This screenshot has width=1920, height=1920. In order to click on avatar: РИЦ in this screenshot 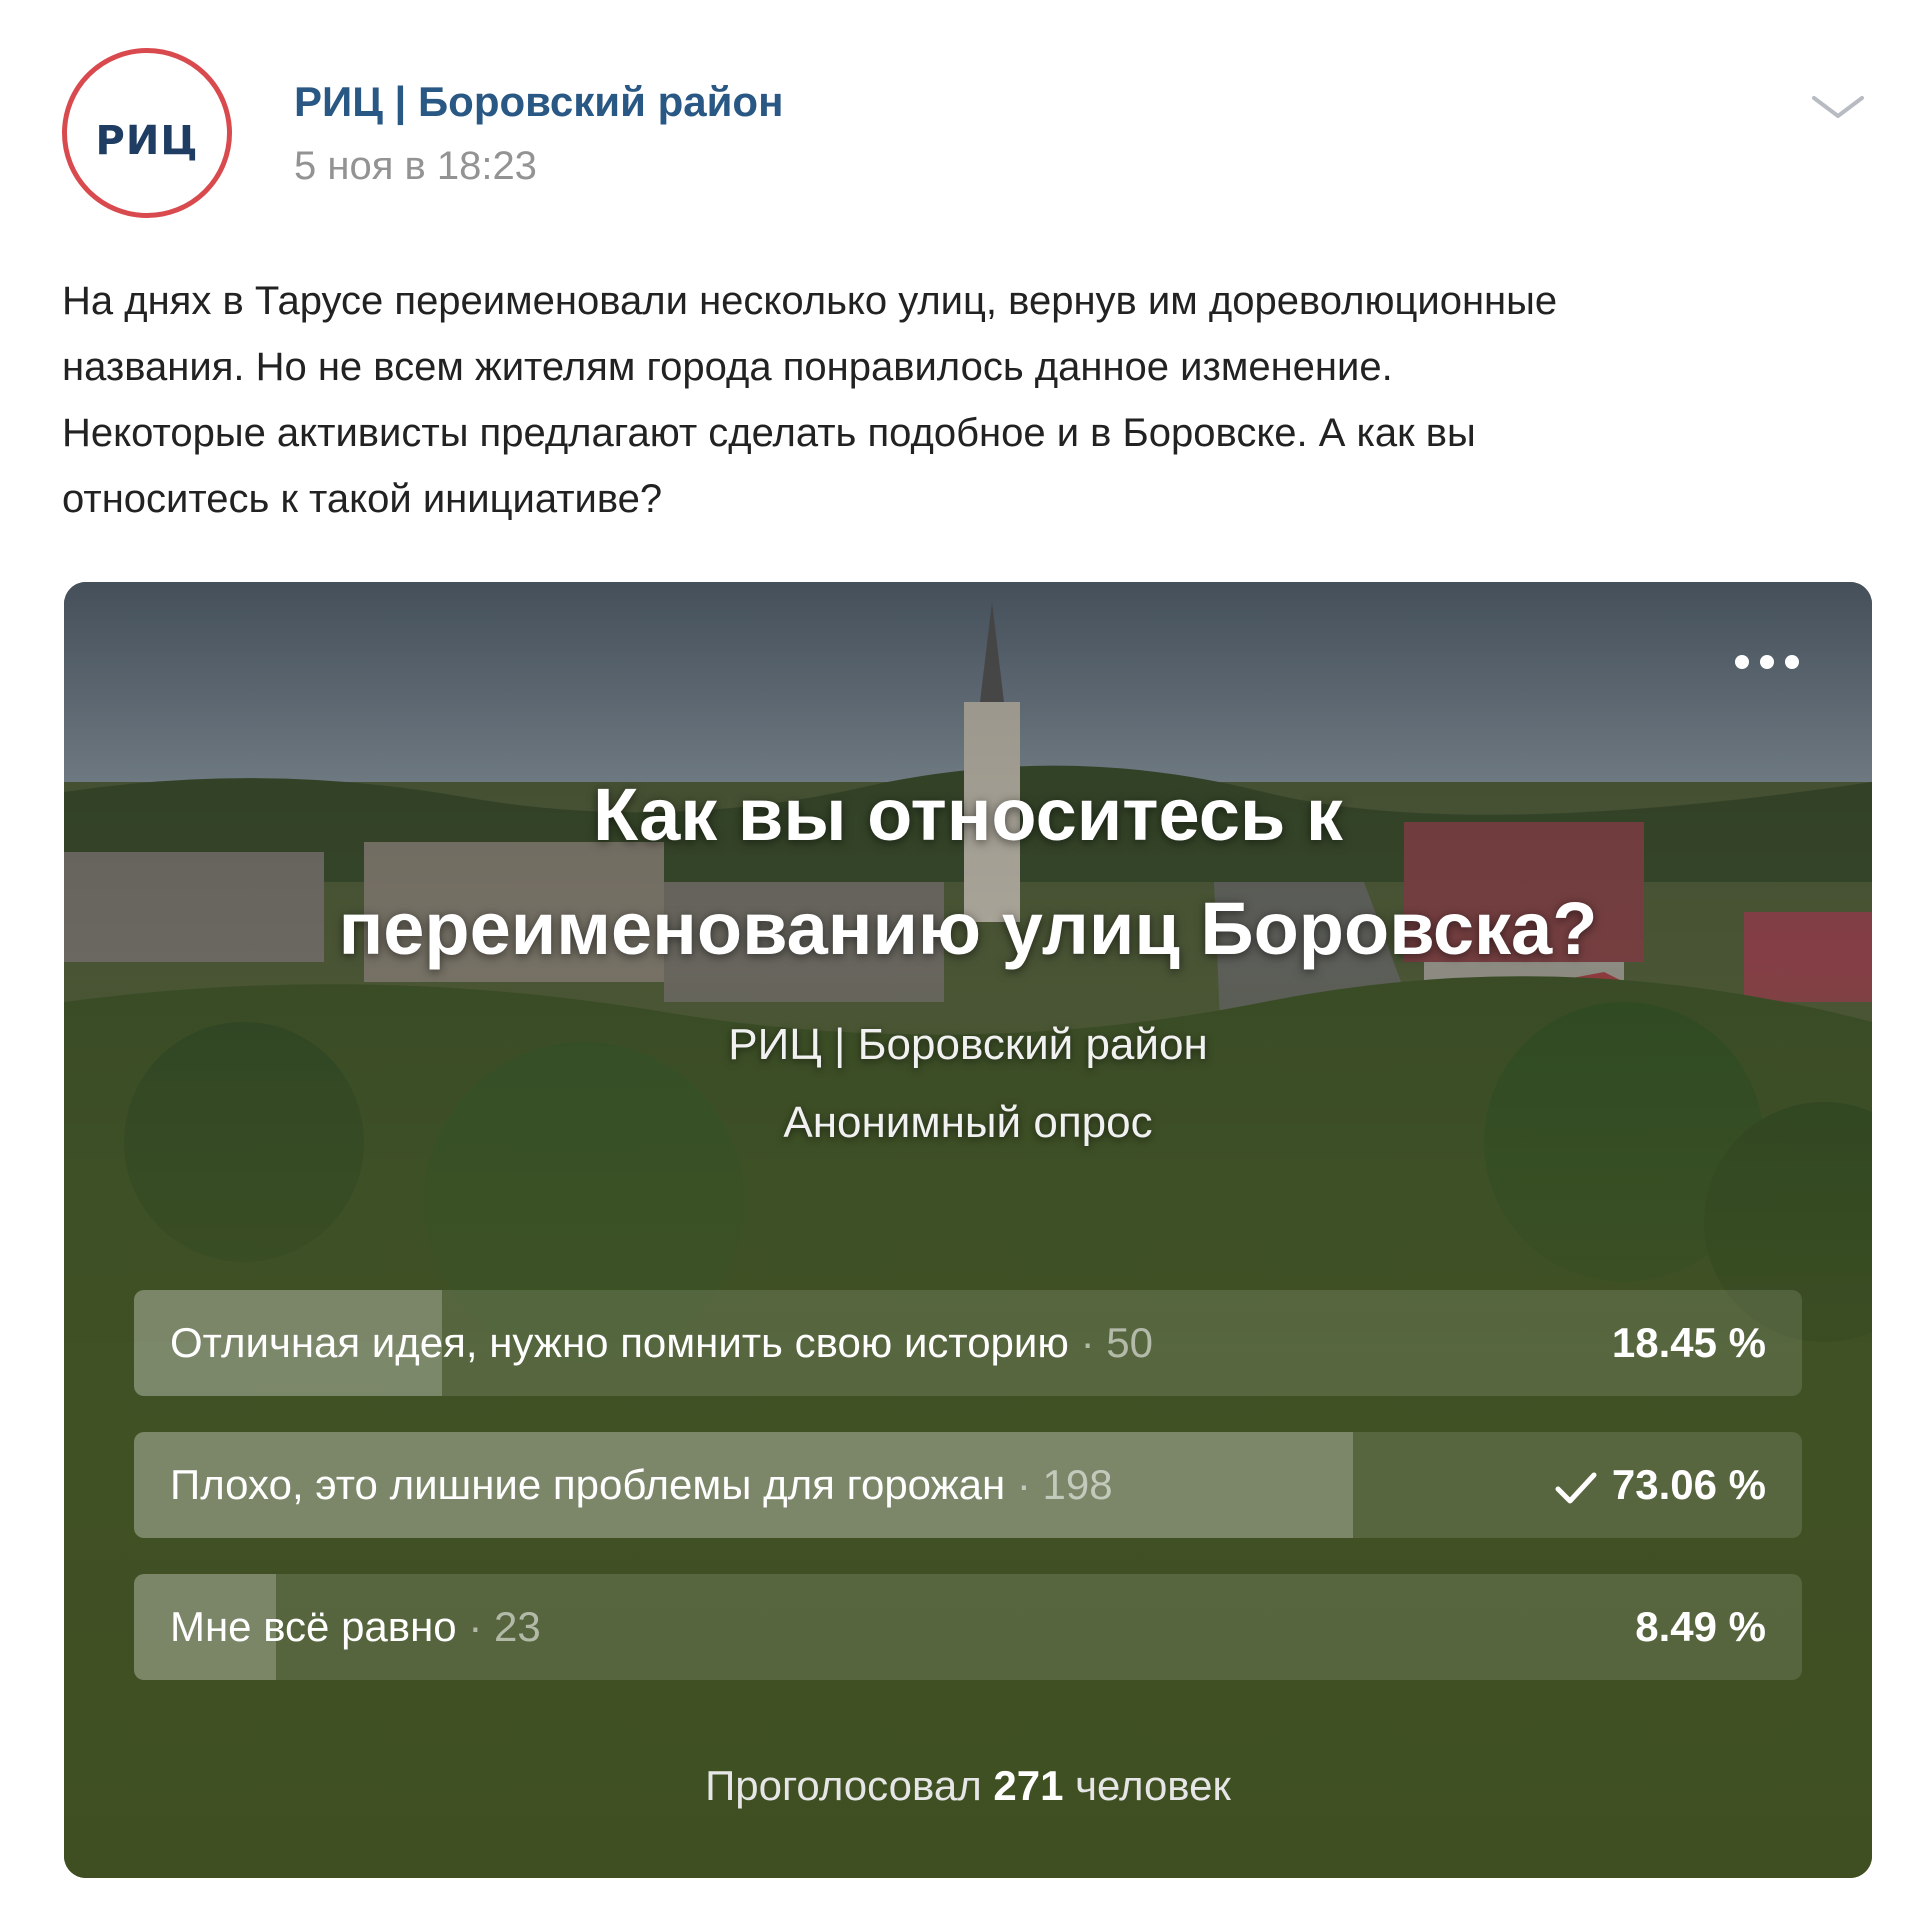, I will do `click(147, 133)`.